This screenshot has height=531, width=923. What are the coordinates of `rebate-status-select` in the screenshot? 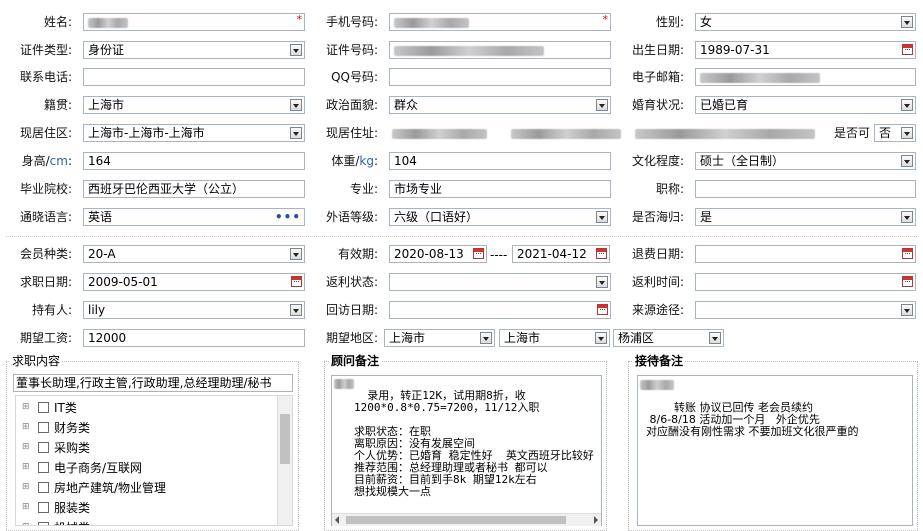 It's located at (500, 282).